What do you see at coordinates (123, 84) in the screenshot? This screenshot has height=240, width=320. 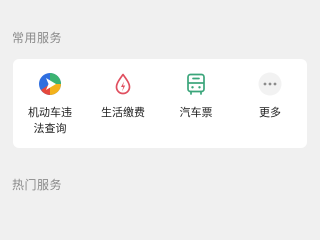 I see `water-drop-bolt-icon` at bounding box center [123, 84].